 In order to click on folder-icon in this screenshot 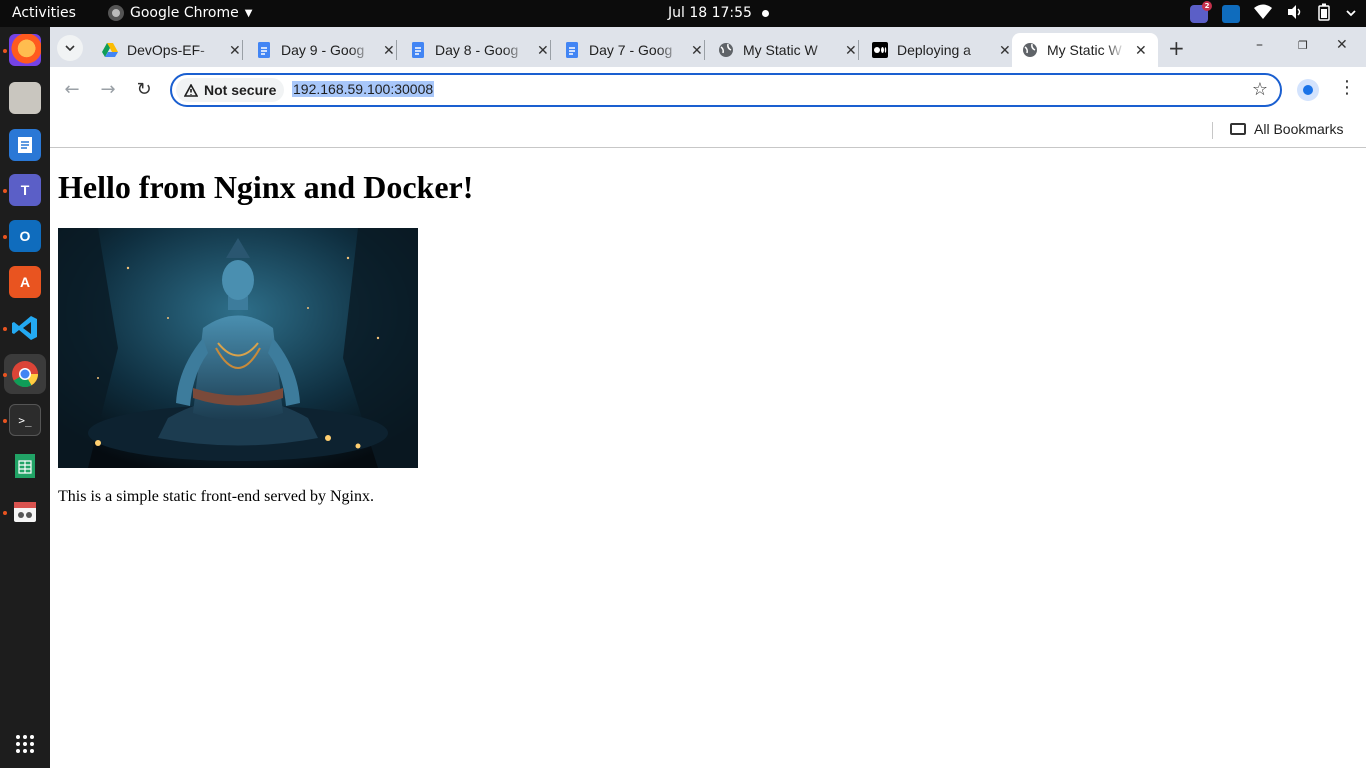, I will do `click(1238, 129)`.